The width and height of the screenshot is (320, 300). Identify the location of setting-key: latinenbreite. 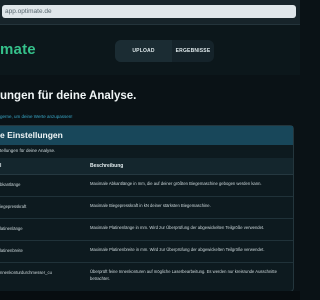
(11, 250).